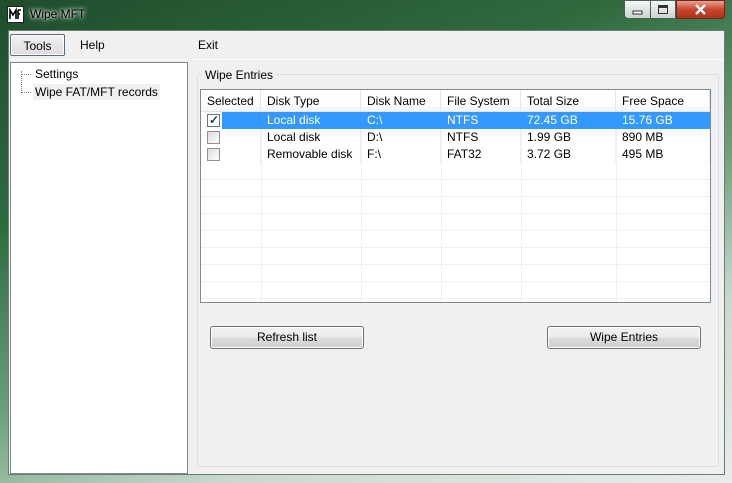 The width and height of the screenshot is (732, 483). I want to click on table-cell: 1.99 GB, so click(568, 137).